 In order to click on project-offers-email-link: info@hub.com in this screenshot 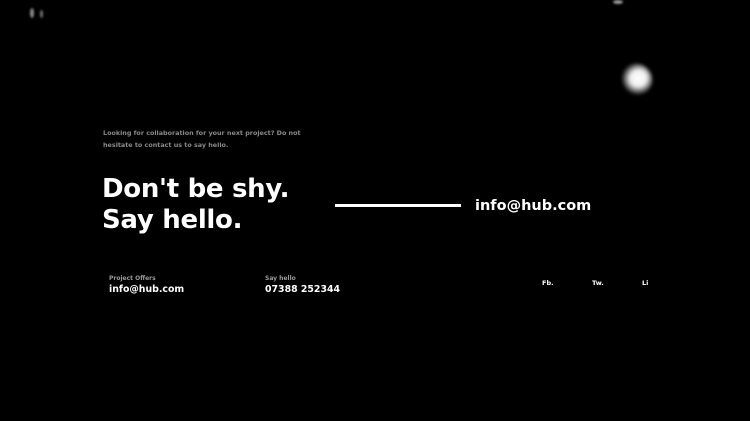, I will do `click(146, 290)`.